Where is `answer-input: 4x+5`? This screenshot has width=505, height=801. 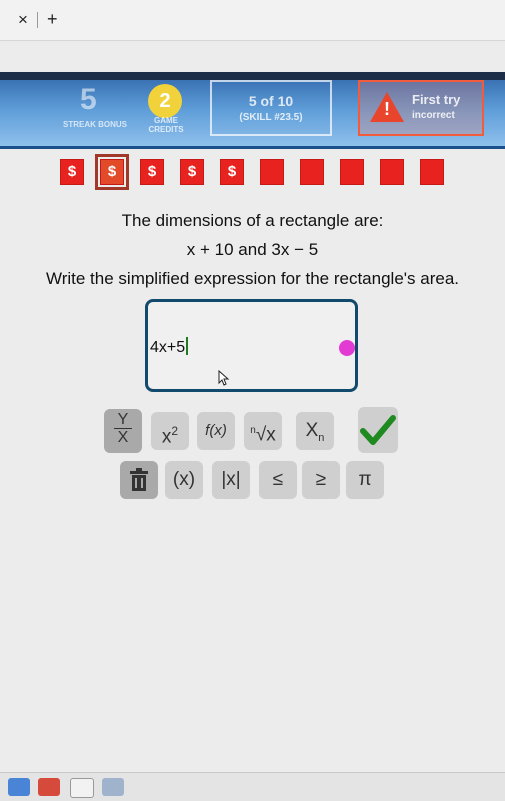
answer-input: 4x+5 is located at coordinates (251, 345).